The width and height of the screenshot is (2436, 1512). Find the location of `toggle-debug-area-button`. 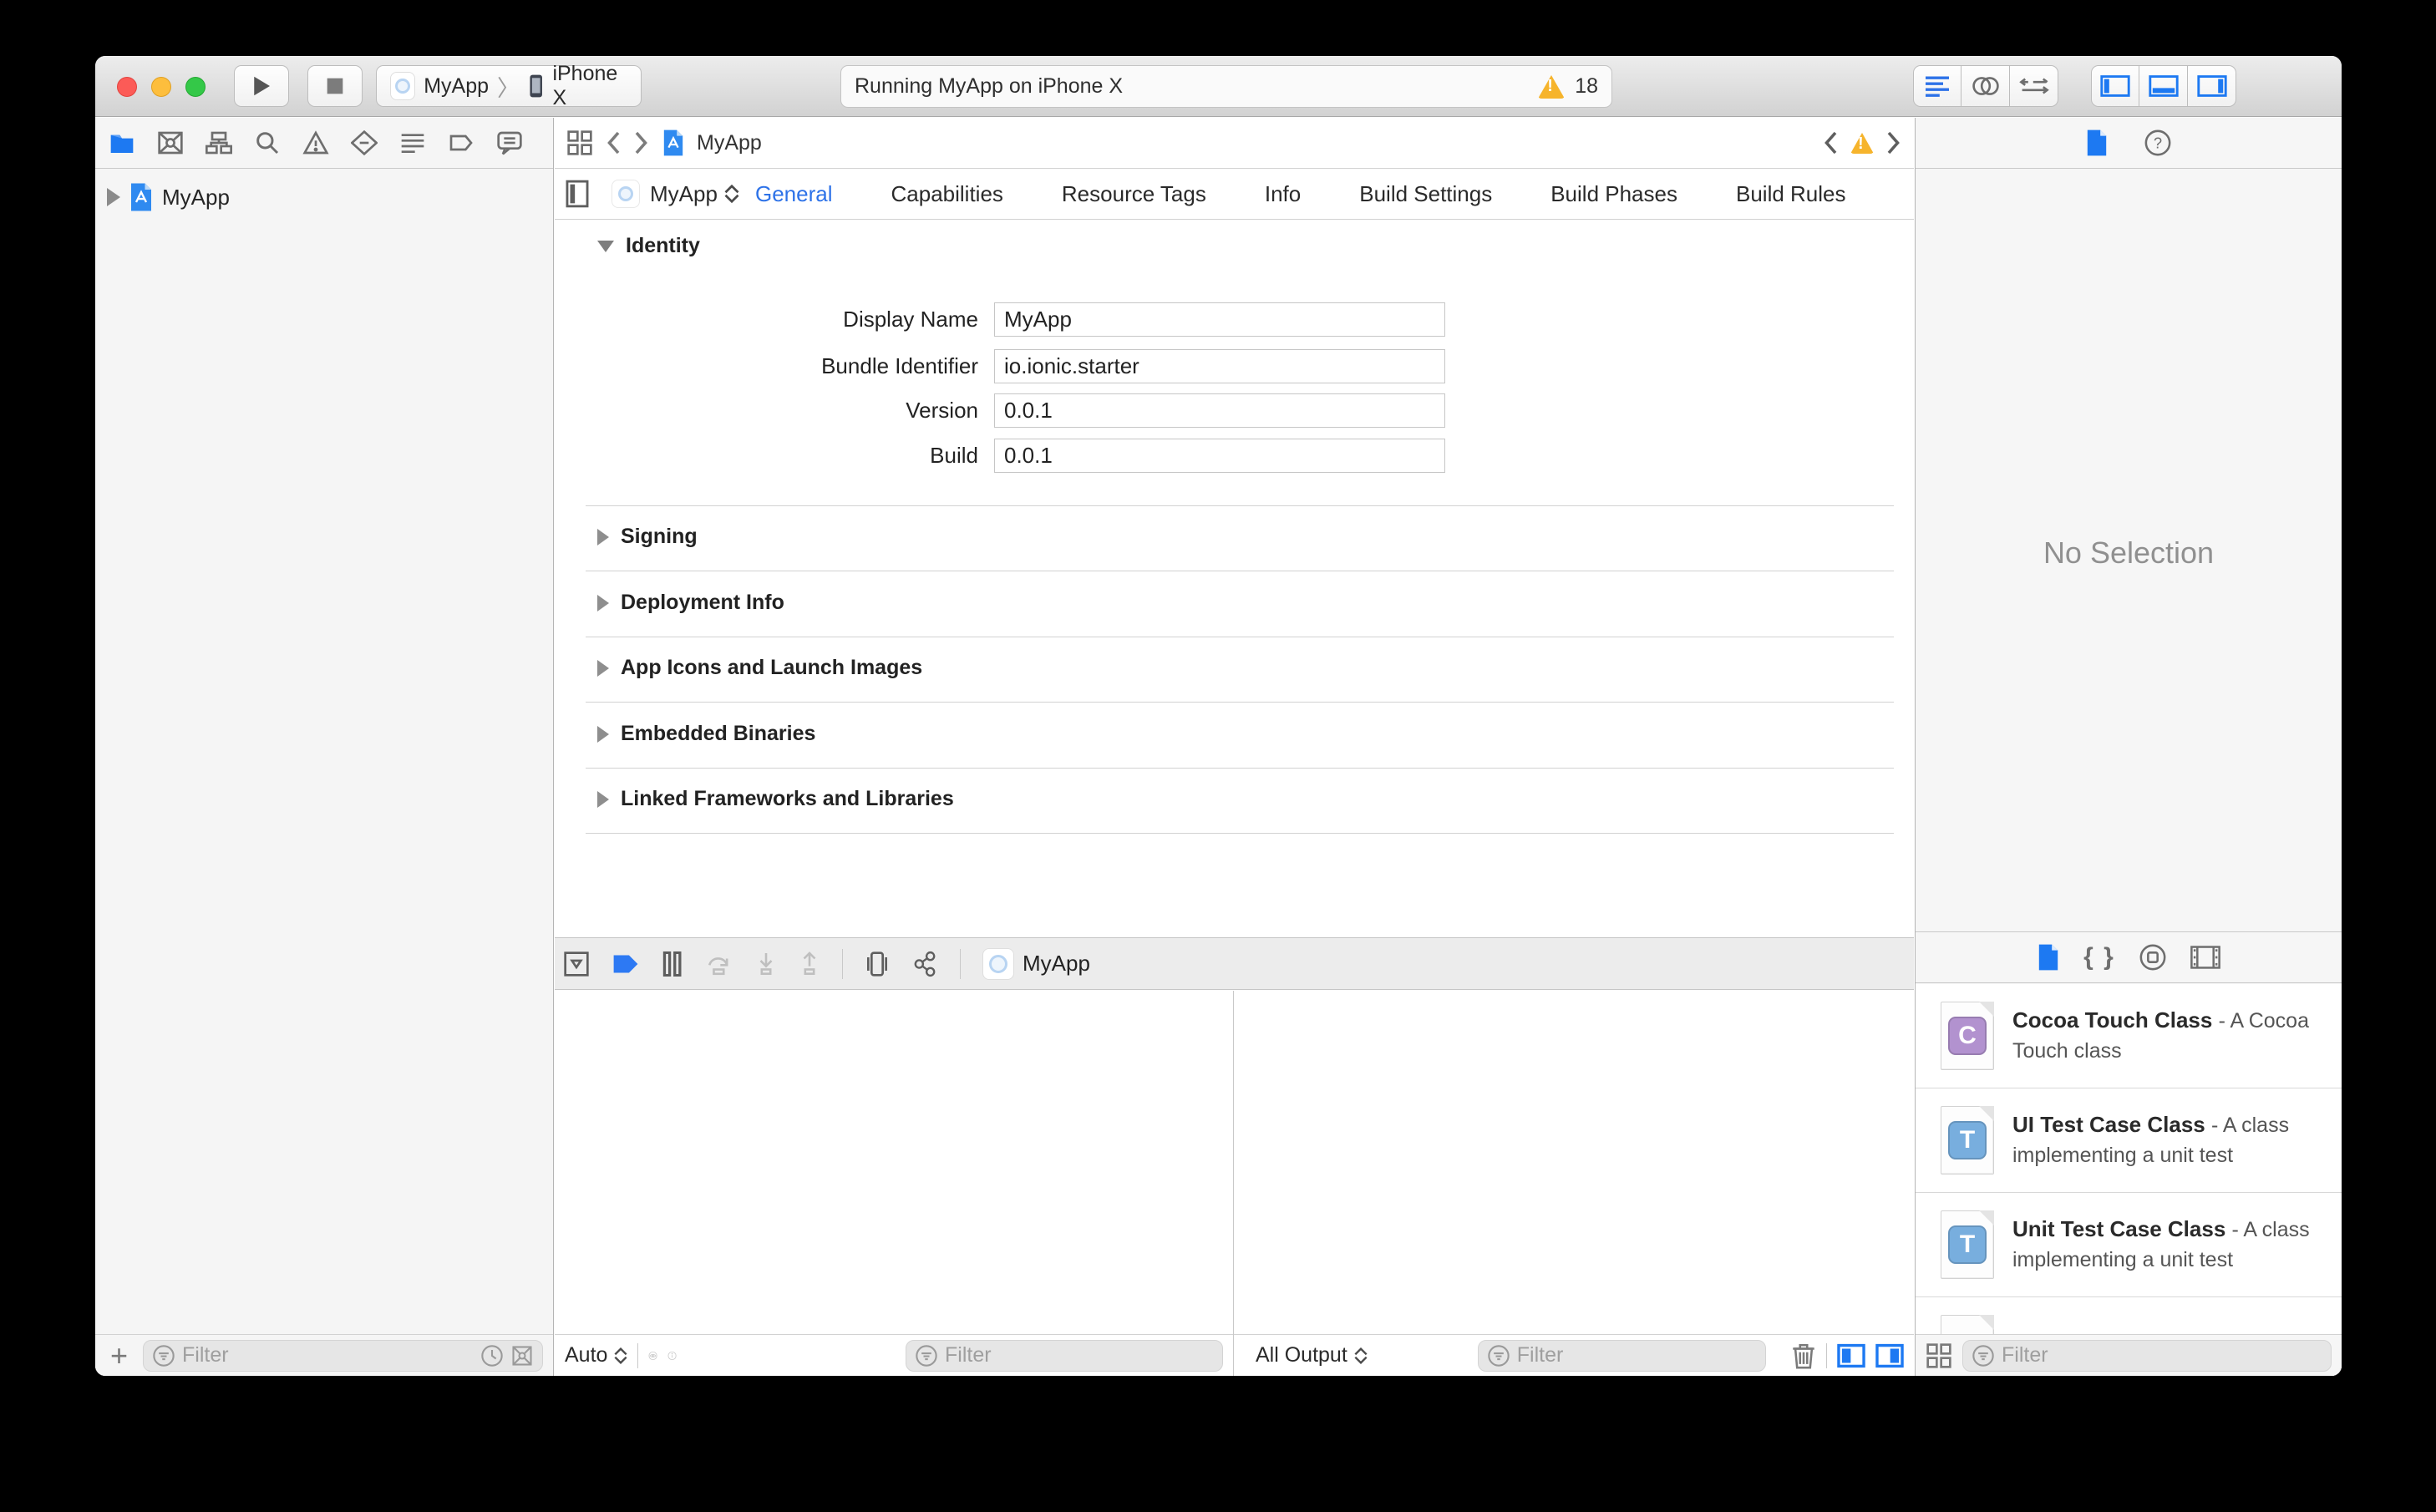

toggle-debug-area-button is located at coordinates (2163, 86).